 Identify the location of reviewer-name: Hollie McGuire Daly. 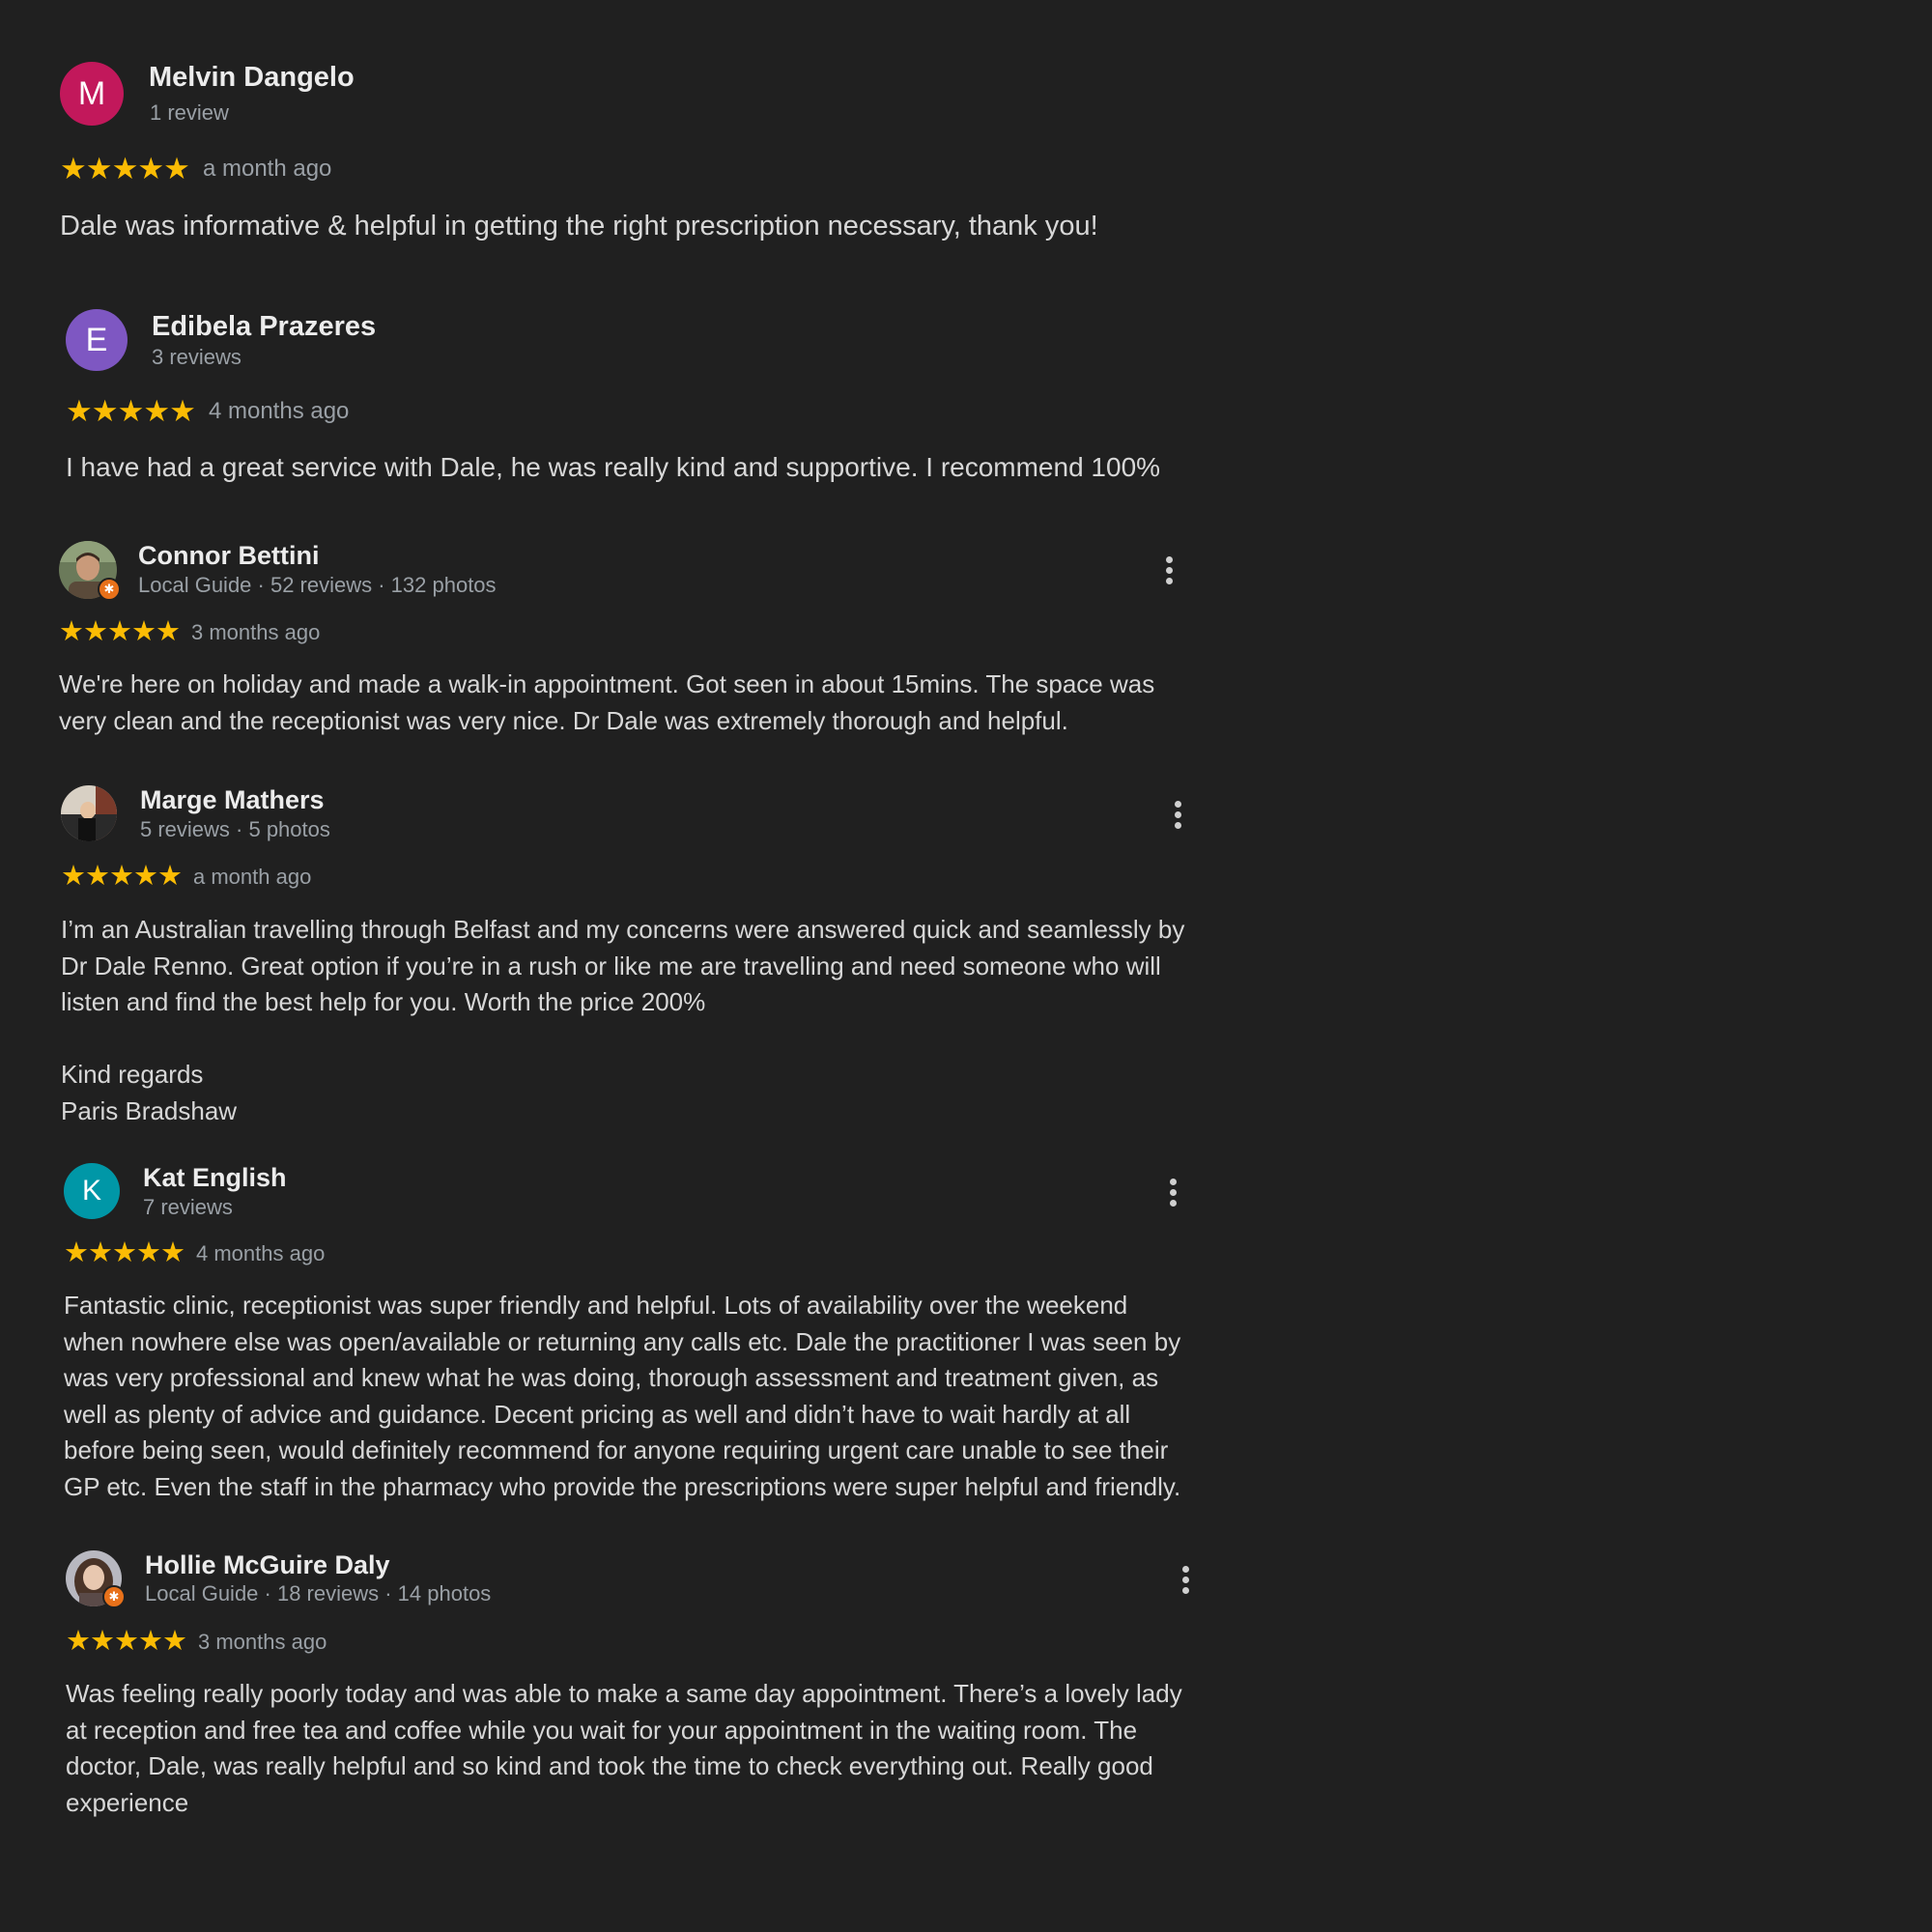
(267, 1565).